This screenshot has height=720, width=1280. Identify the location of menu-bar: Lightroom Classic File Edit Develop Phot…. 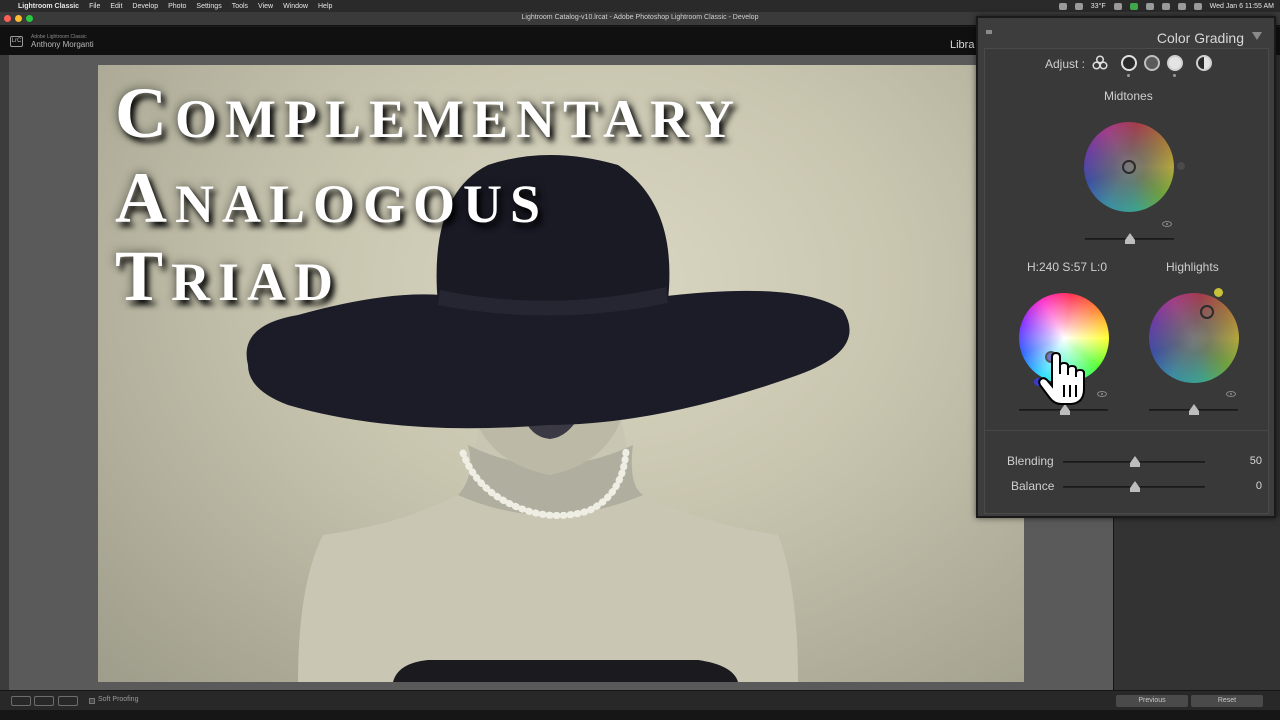
(640, 6).